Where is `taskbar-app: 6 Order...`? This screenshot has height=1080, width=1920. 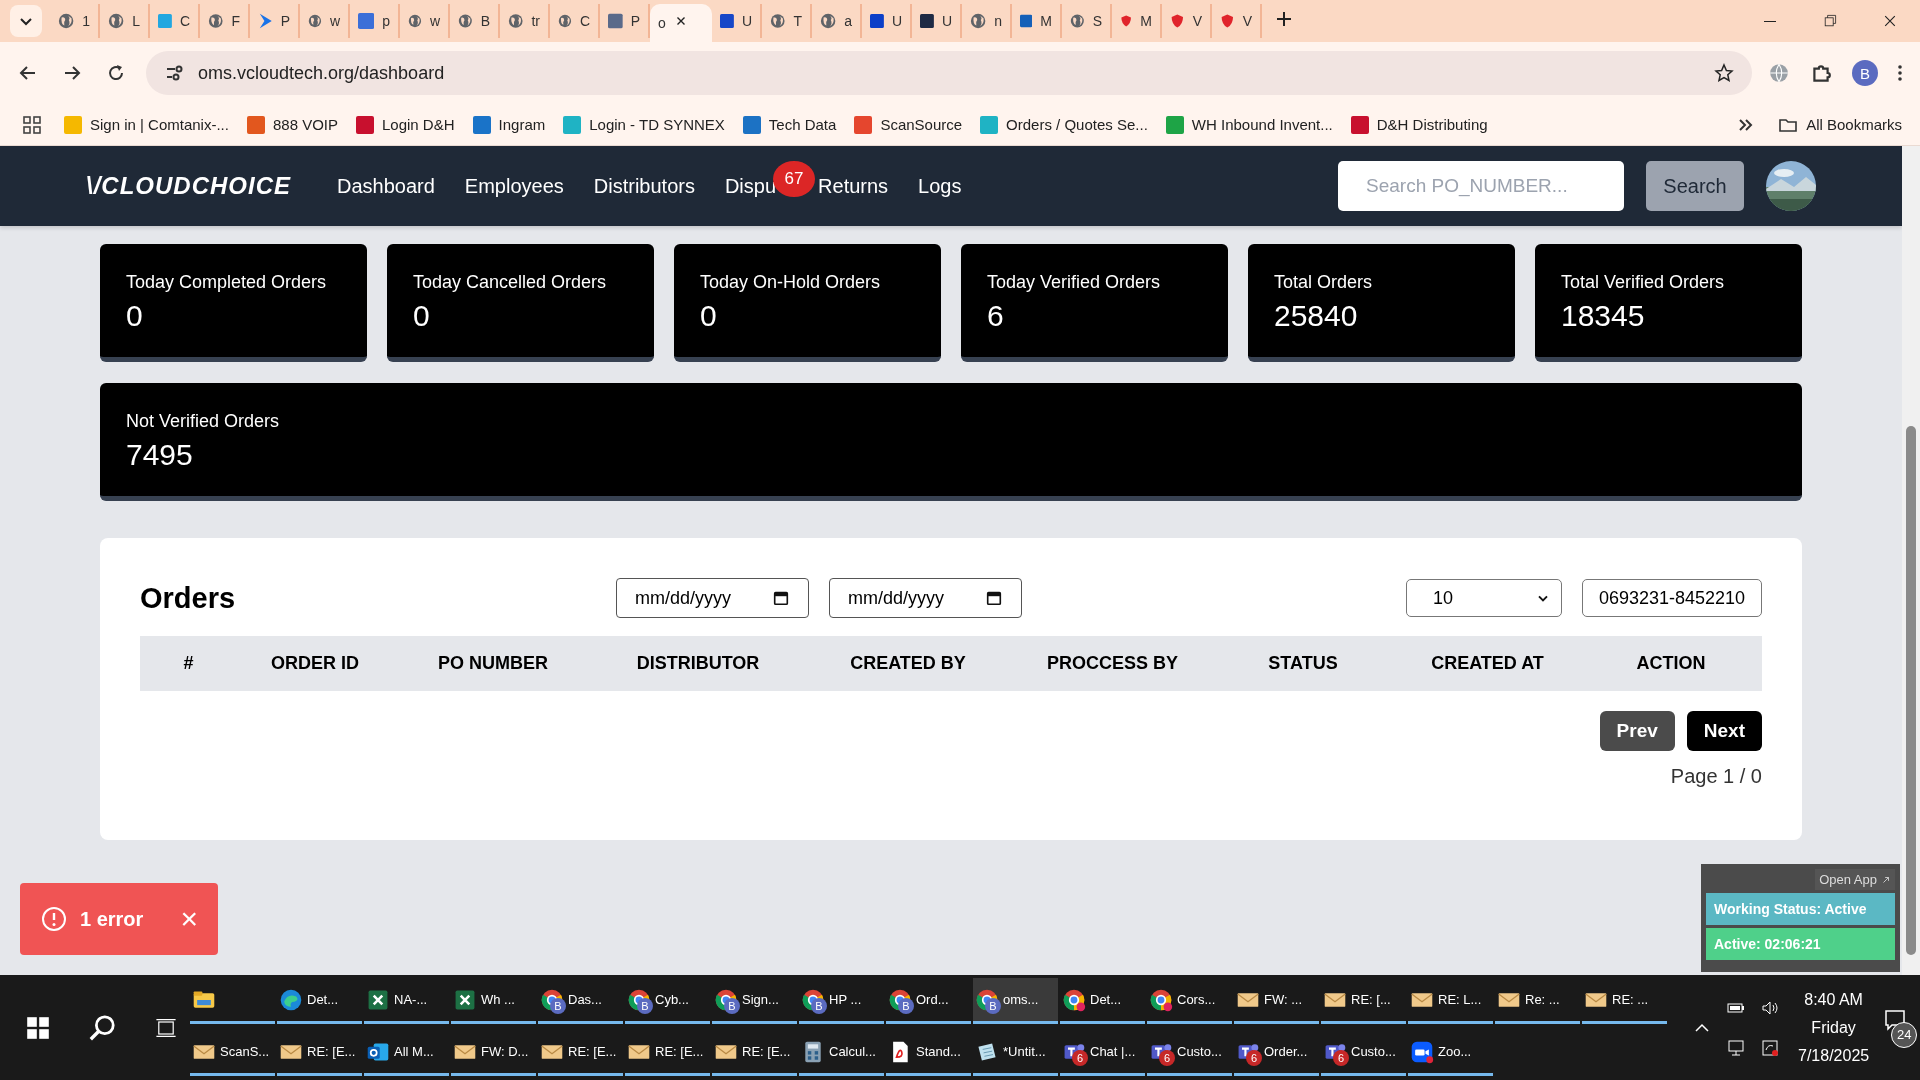
taskbar-app: 6 Order... is located at coordinates (1276, 1053).